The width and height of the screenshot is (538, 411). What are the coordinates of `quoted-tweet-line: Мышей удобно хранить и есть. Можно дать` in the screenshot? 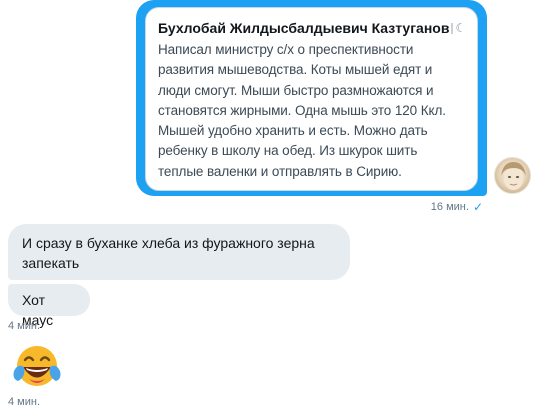 It's located at (293, 131).